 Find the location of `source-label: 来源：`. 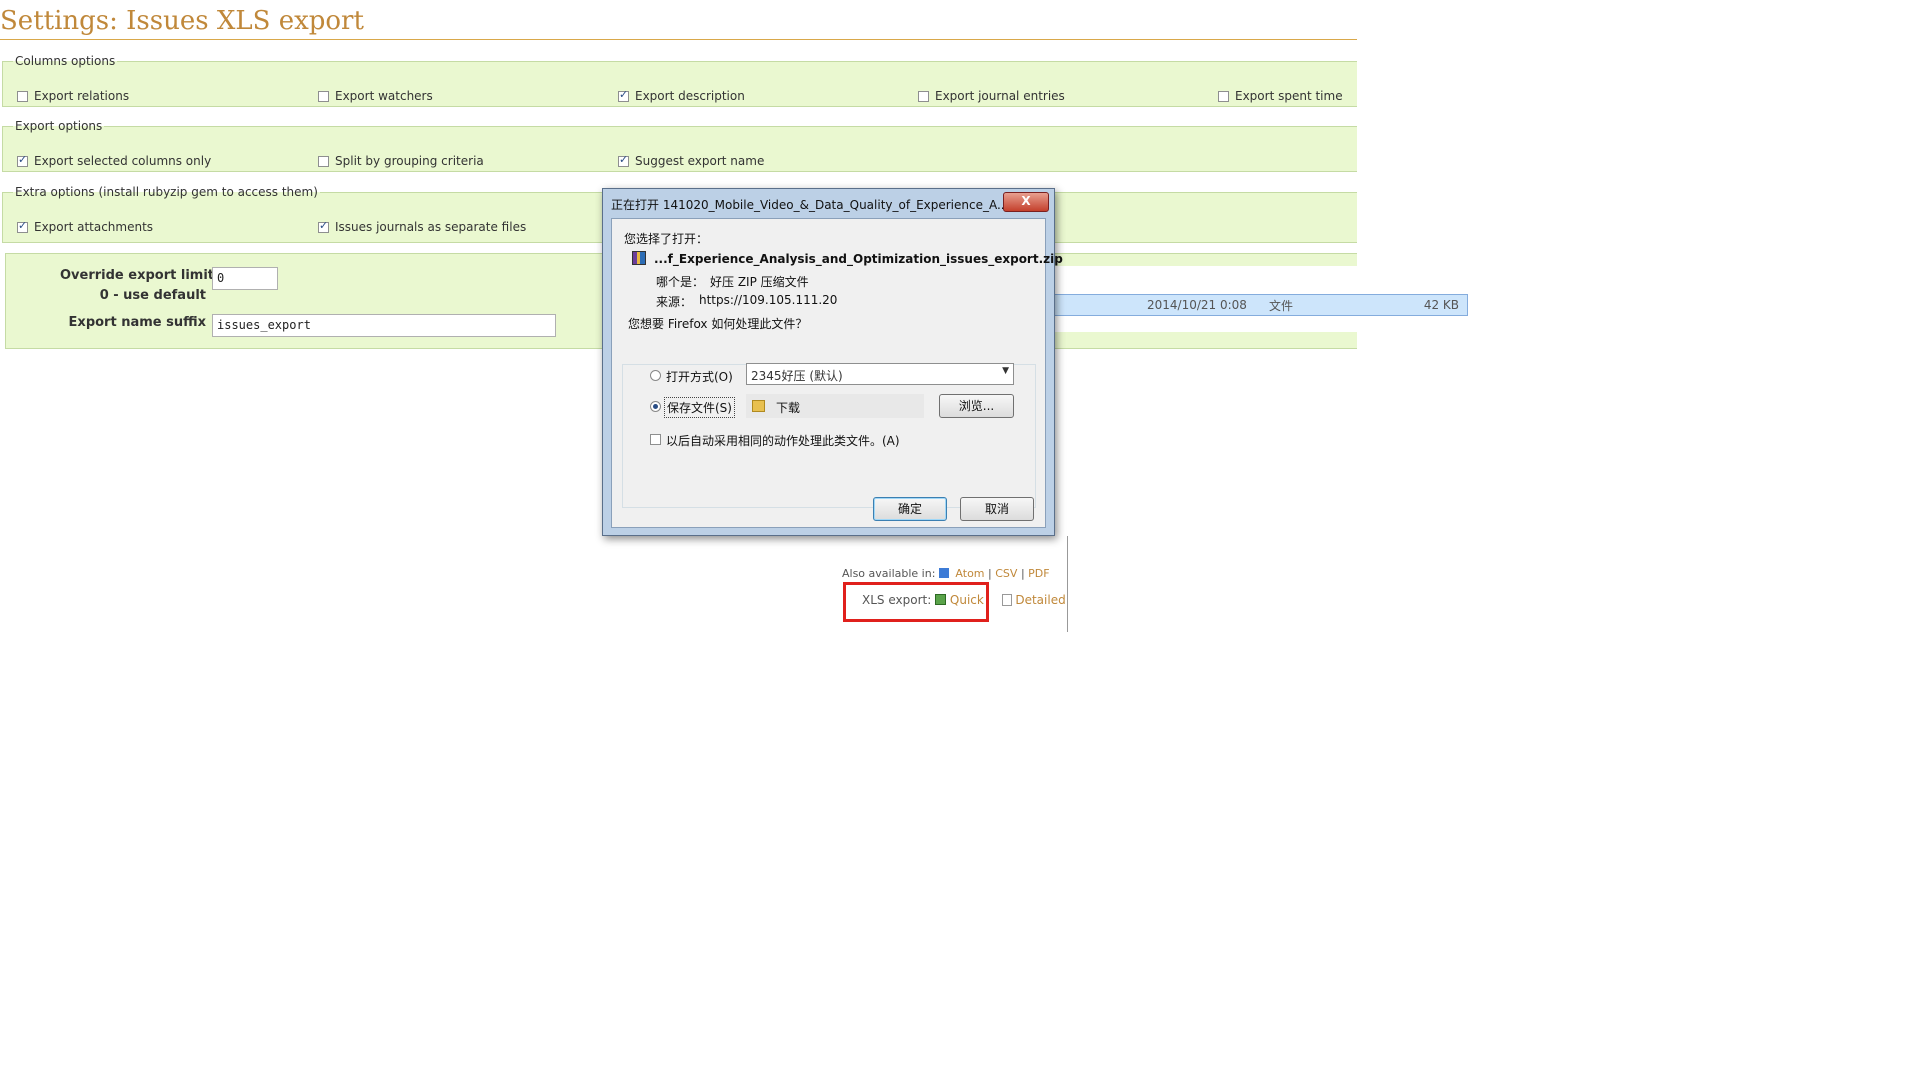

source-label: 来源： is located at coordinates (674, 302).